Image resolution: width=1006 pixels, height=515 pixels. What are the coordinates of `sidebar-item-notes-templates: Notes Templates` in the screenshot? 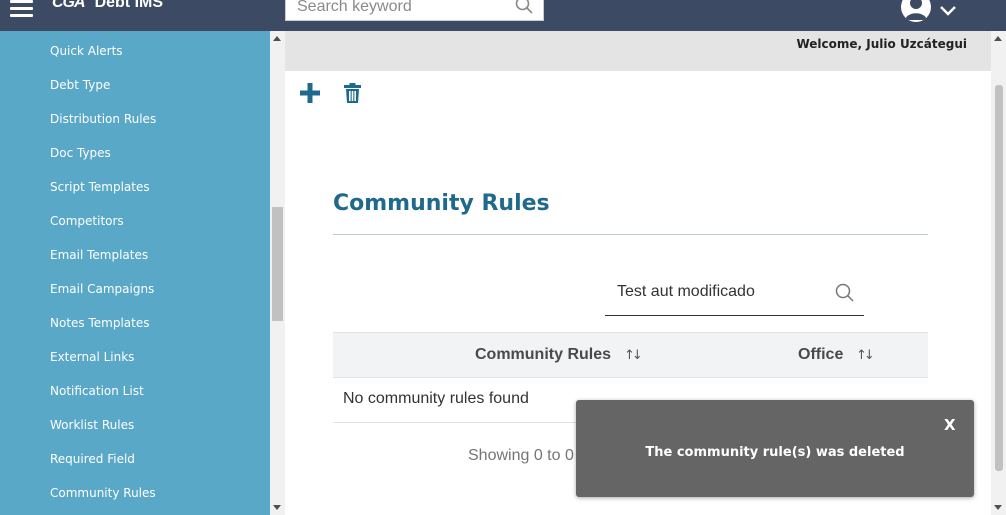 It's located at (99, 323).